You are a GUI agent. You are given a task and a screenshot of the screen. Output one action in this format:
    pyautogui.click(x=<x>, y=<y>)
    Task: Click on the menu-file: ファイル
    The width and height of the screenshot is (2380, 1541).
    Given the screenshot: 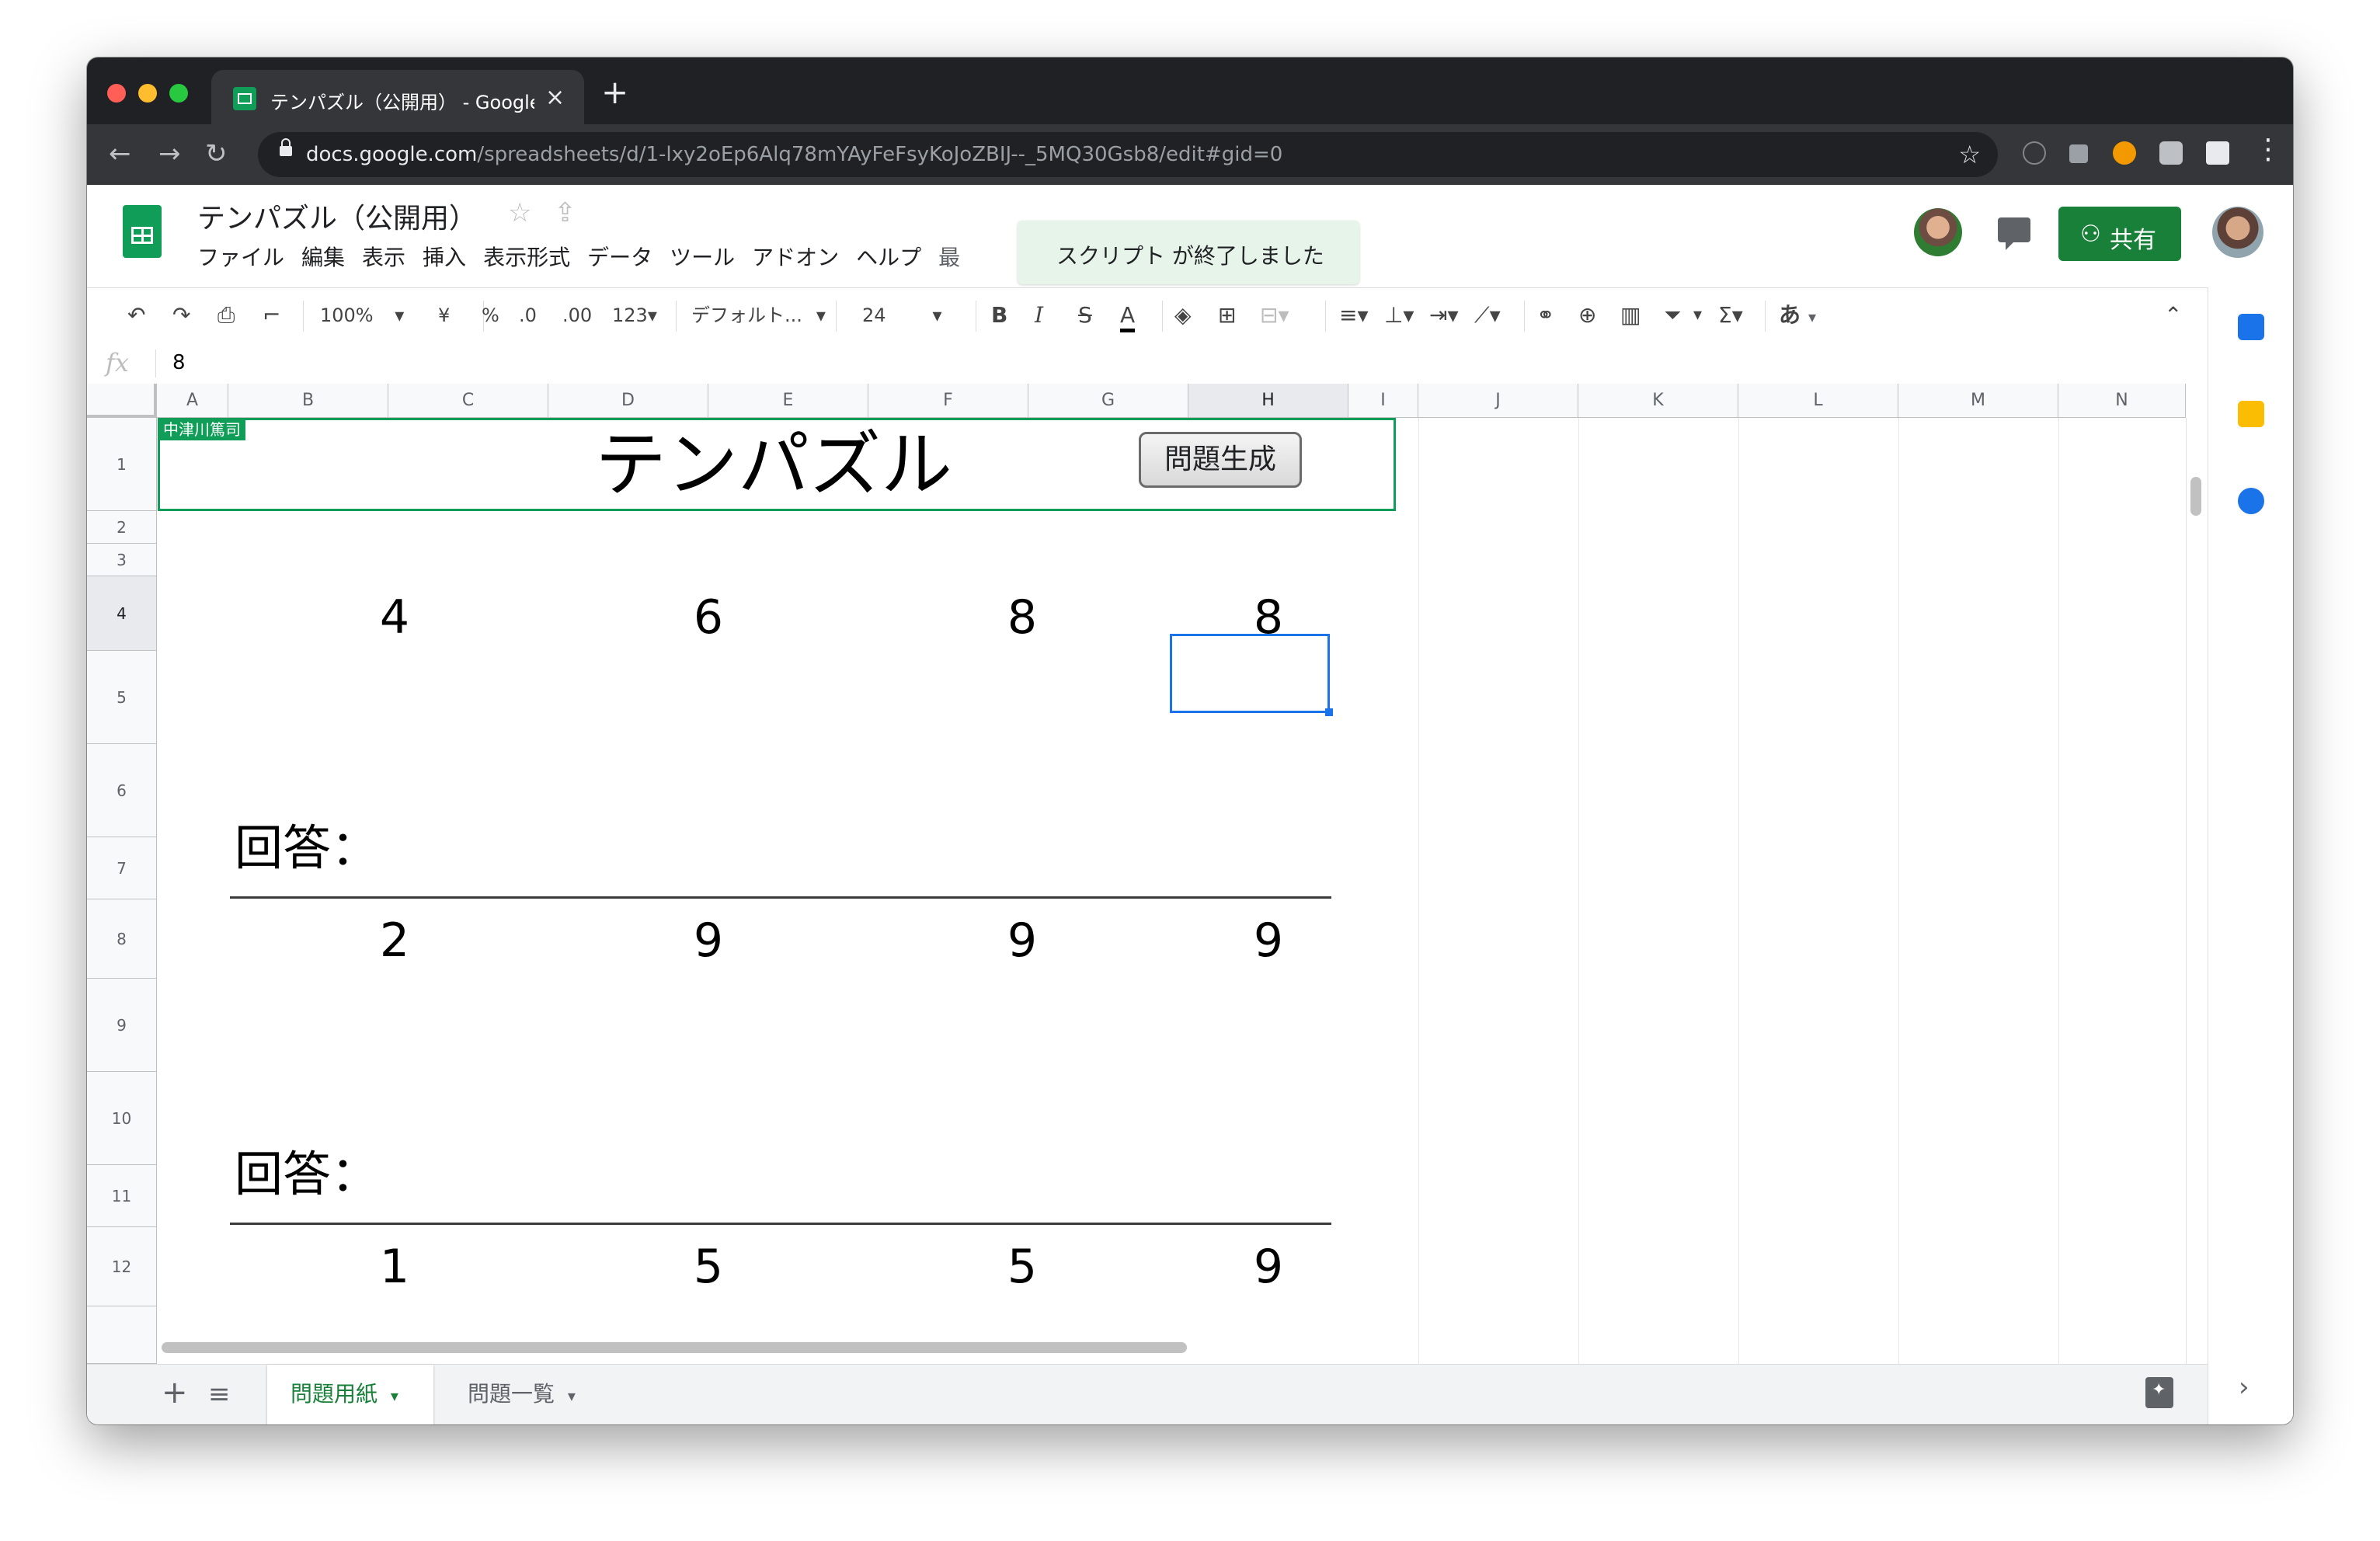 What is the action you would take?
    pyautogui.click(x=240, y=256)
    